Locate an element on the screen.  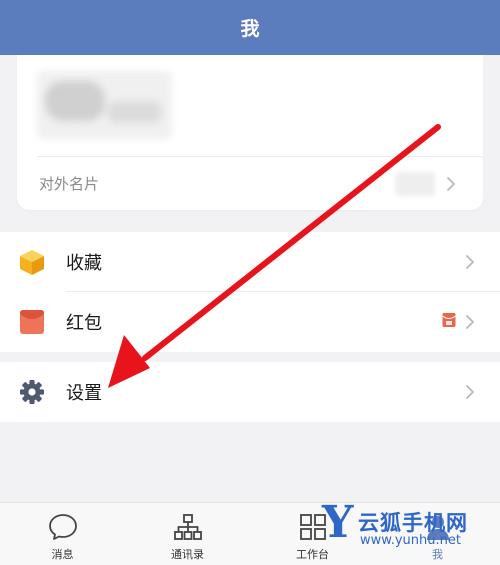
menu-section-2: 设置 is located at coordinates (250, 392).